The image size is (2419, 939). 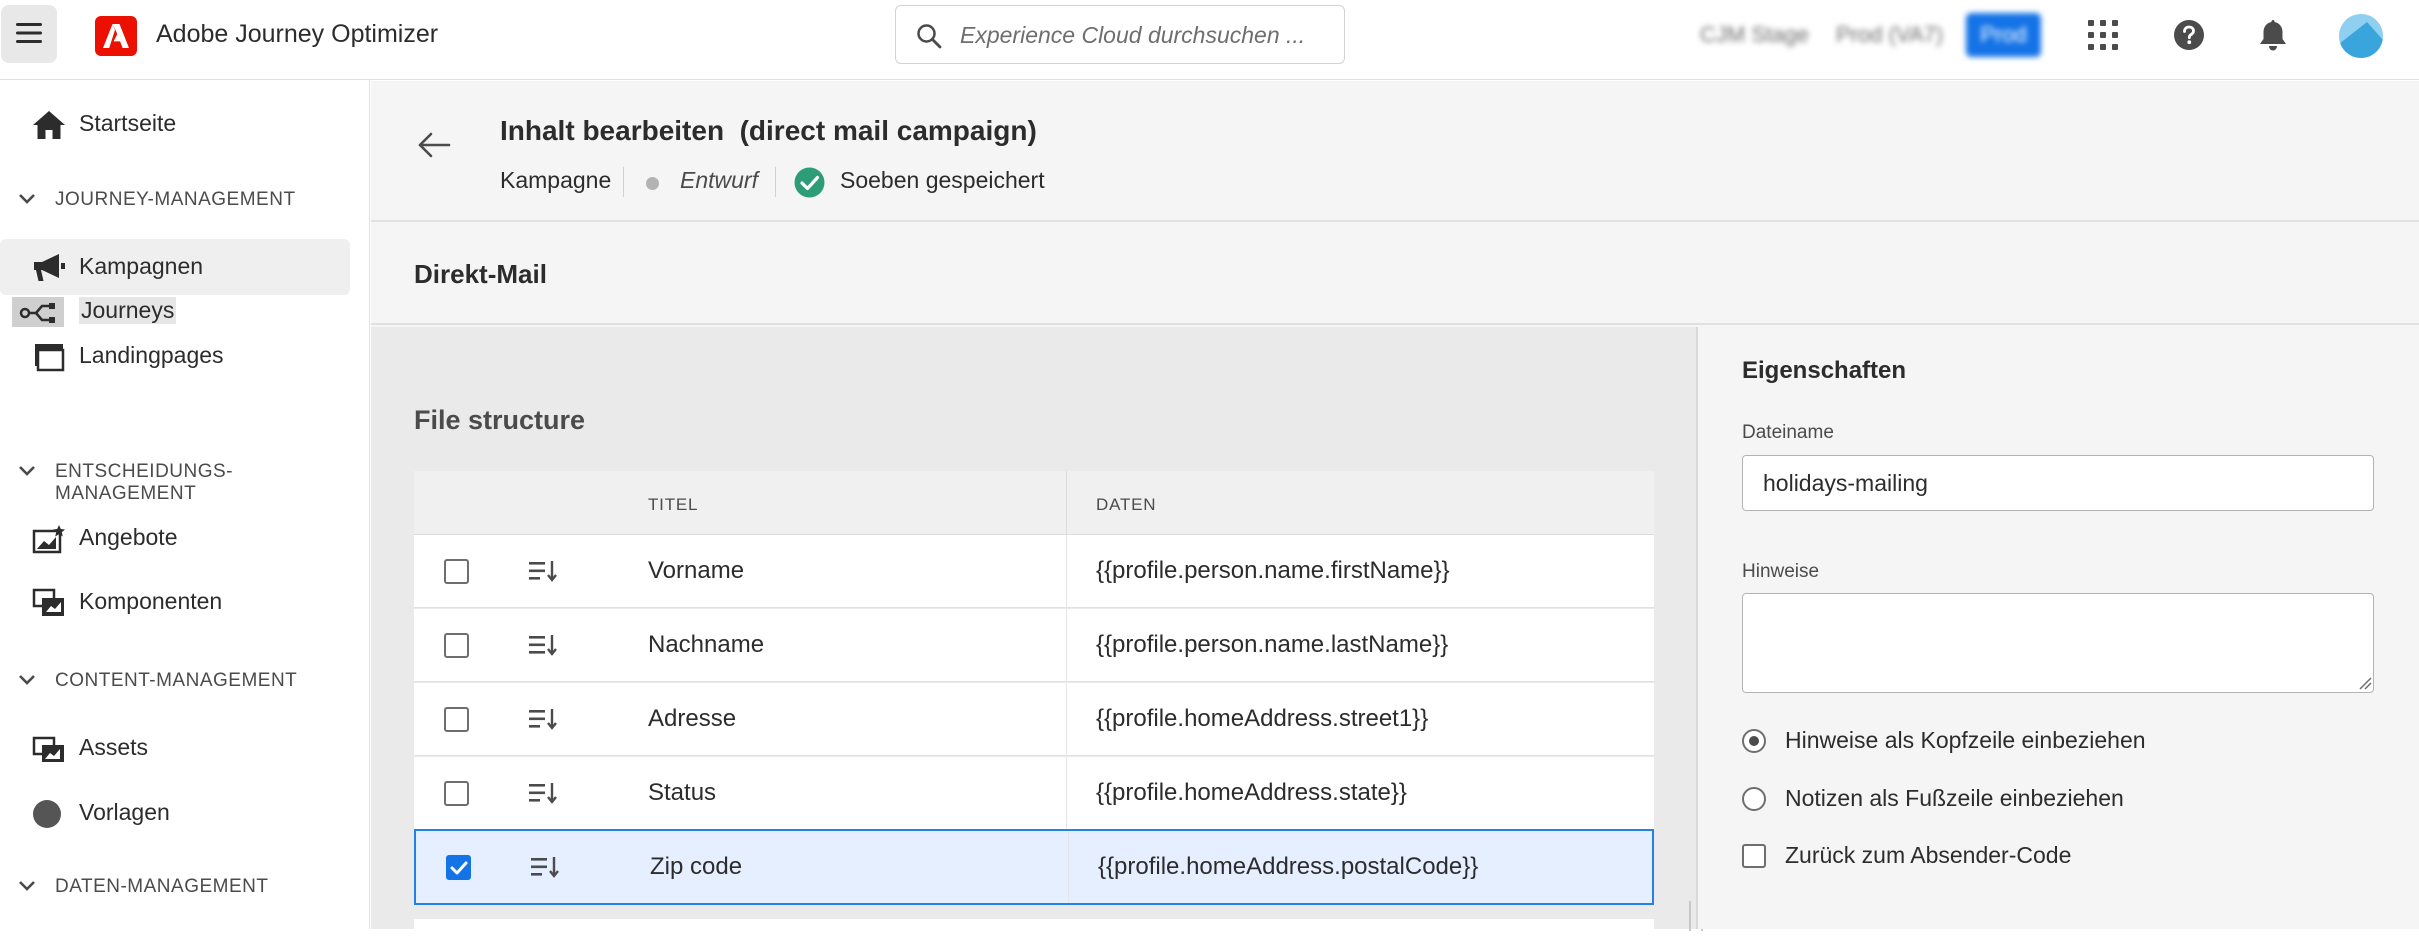 I want to click on notifications-bell-icon, so click(x=2273, y=35).